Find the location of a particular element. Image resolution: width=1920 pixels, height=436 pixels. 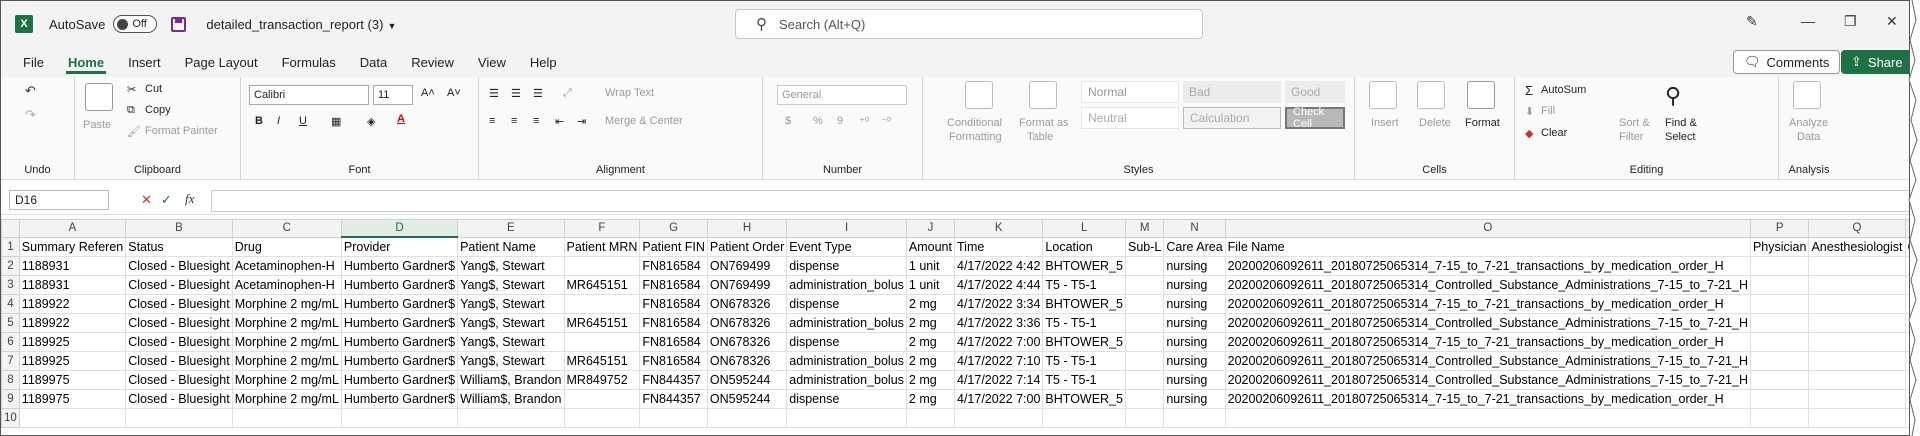

cell: Time is located at coordinates (998, 246).